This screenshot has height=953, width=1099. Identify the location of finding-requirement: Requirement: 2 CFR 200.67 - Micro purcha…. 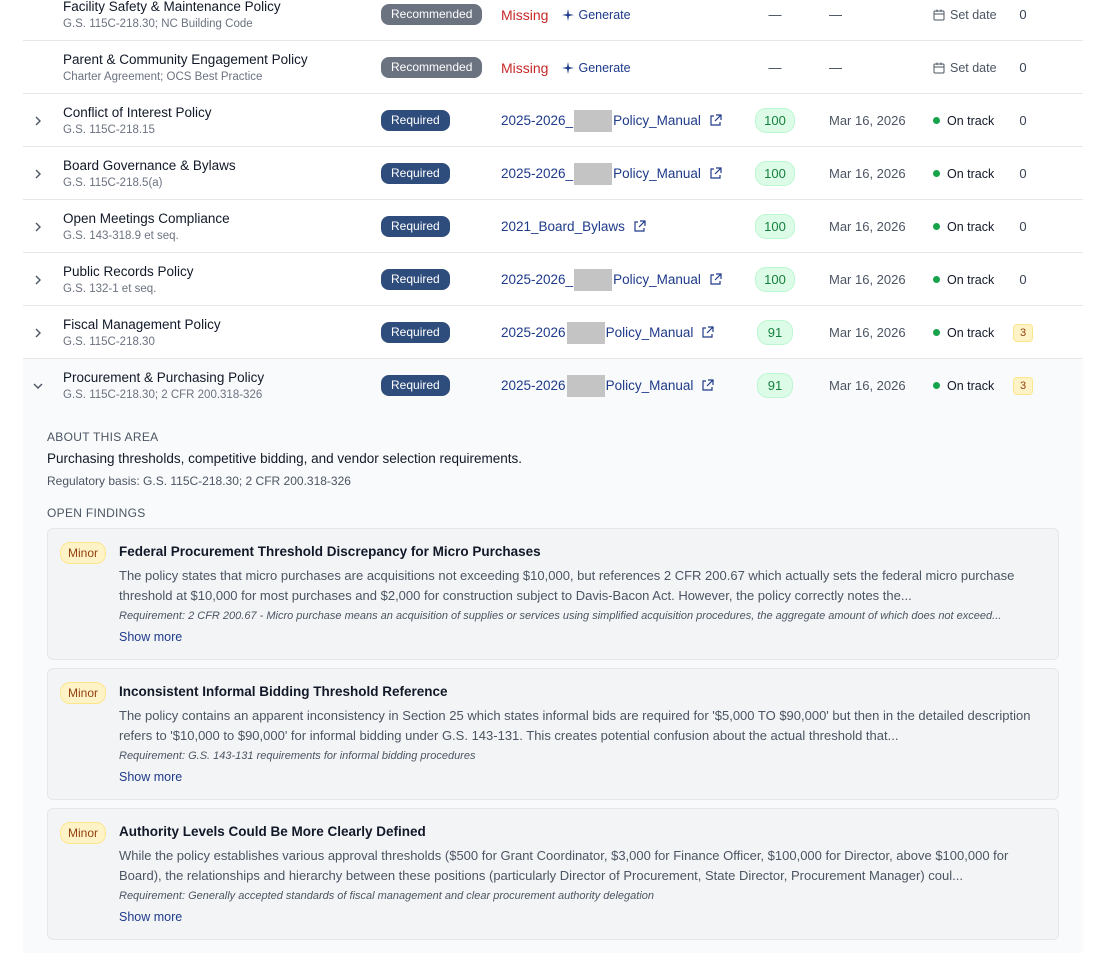
(560, 616).